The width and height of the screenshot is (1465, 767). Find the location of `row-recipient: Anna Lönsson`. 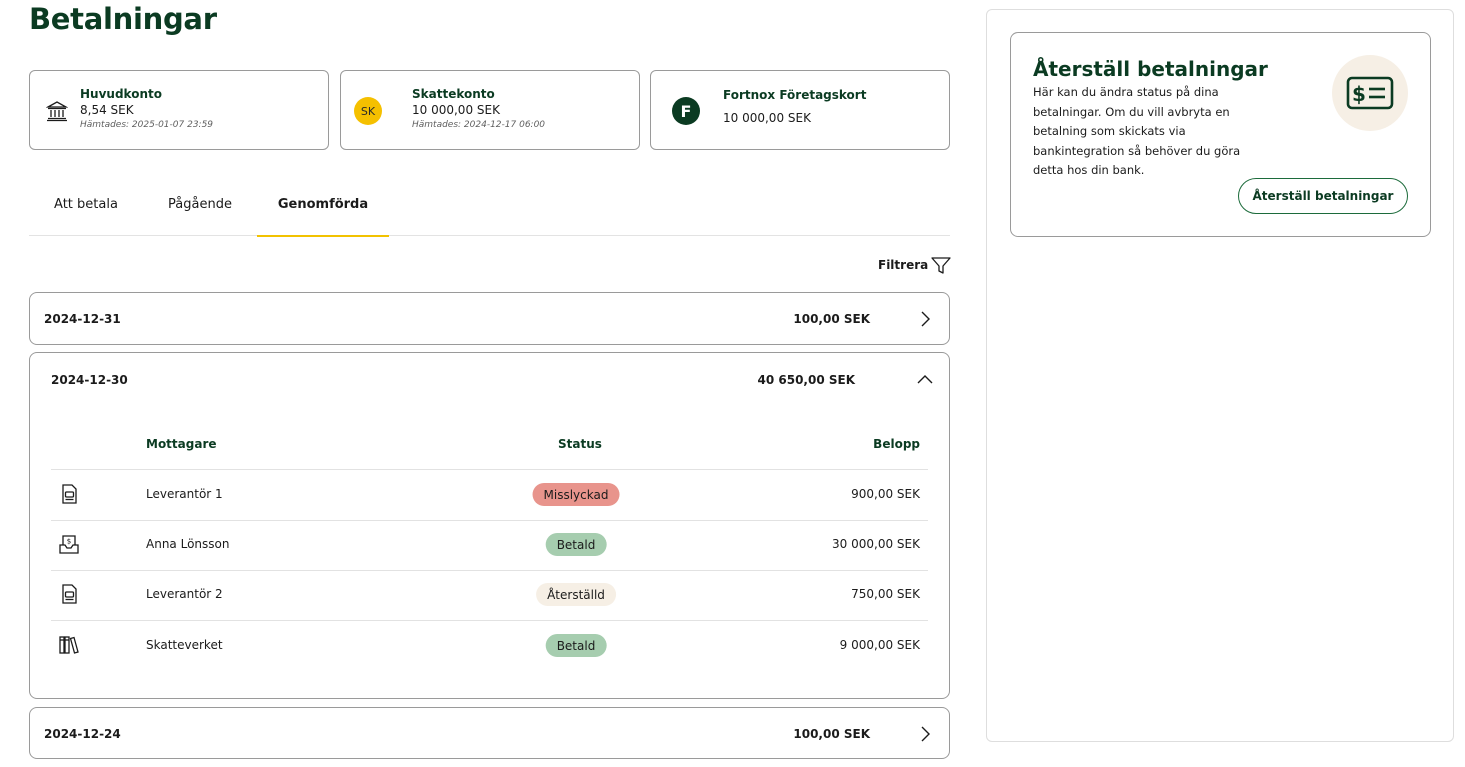

row-recipient: Anna Lönsson is located at coordinates (188, 544).